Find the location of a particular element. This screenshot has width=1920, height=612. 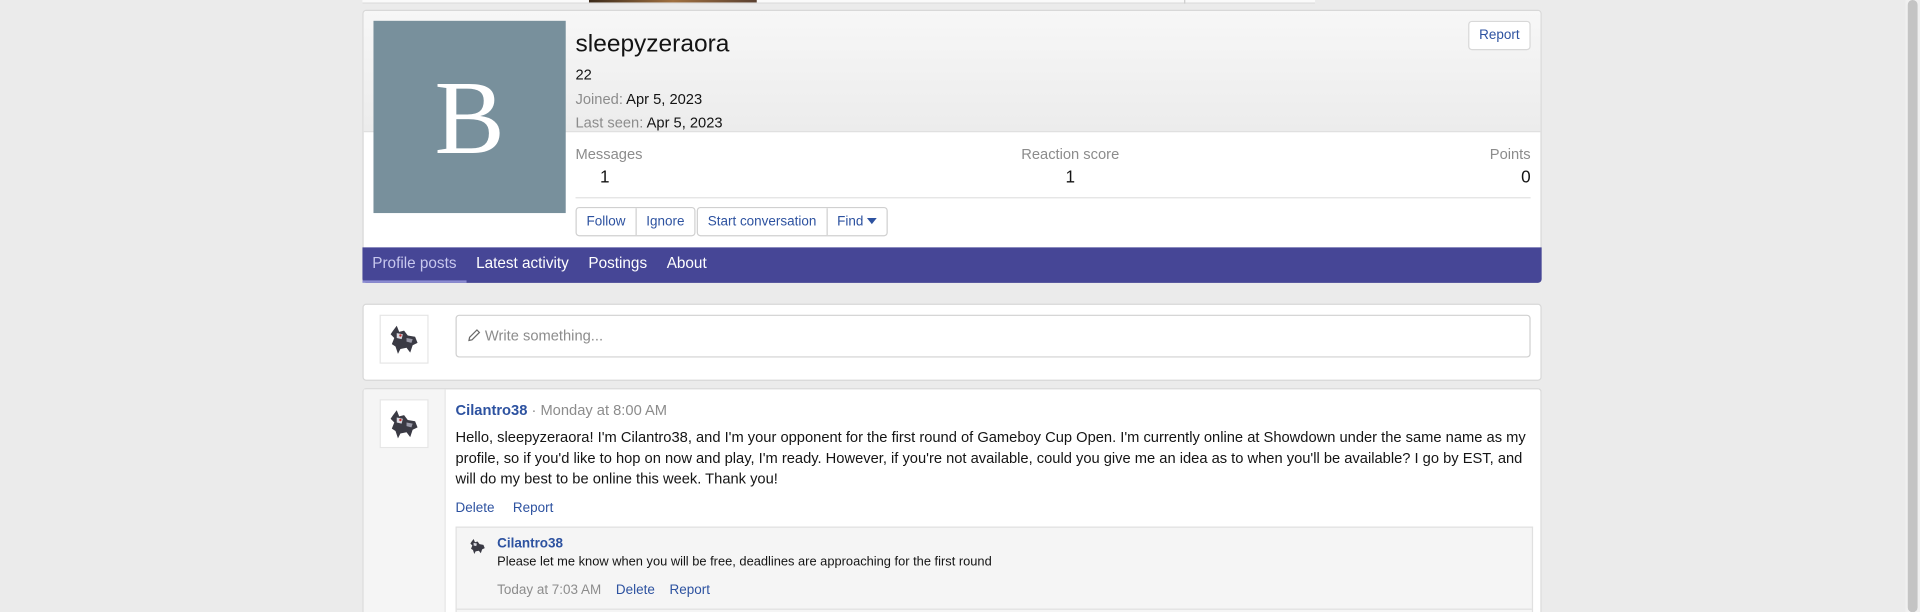

find-dropdown: Find is located at coordinates (856, 221).